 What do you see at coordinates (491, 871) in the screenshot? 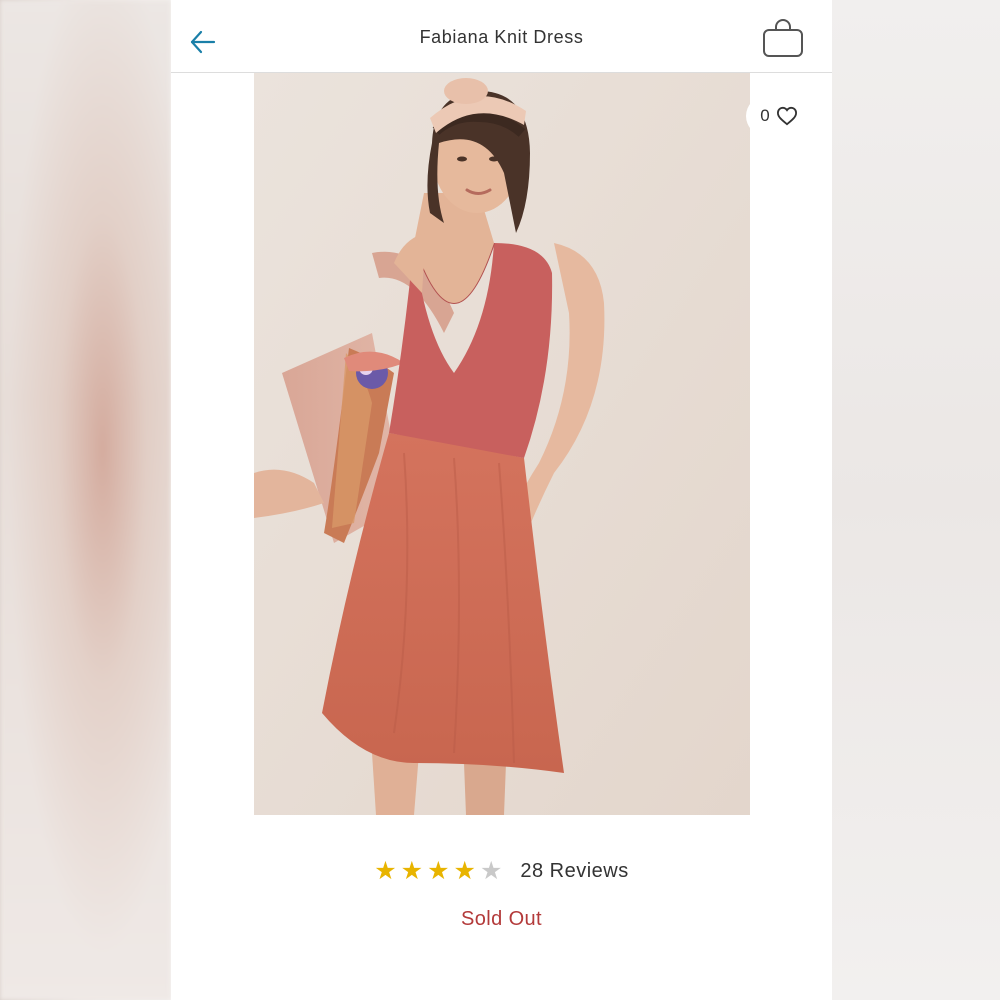
I see `star-empty-icon: ★` at bounding box center [491, 871].